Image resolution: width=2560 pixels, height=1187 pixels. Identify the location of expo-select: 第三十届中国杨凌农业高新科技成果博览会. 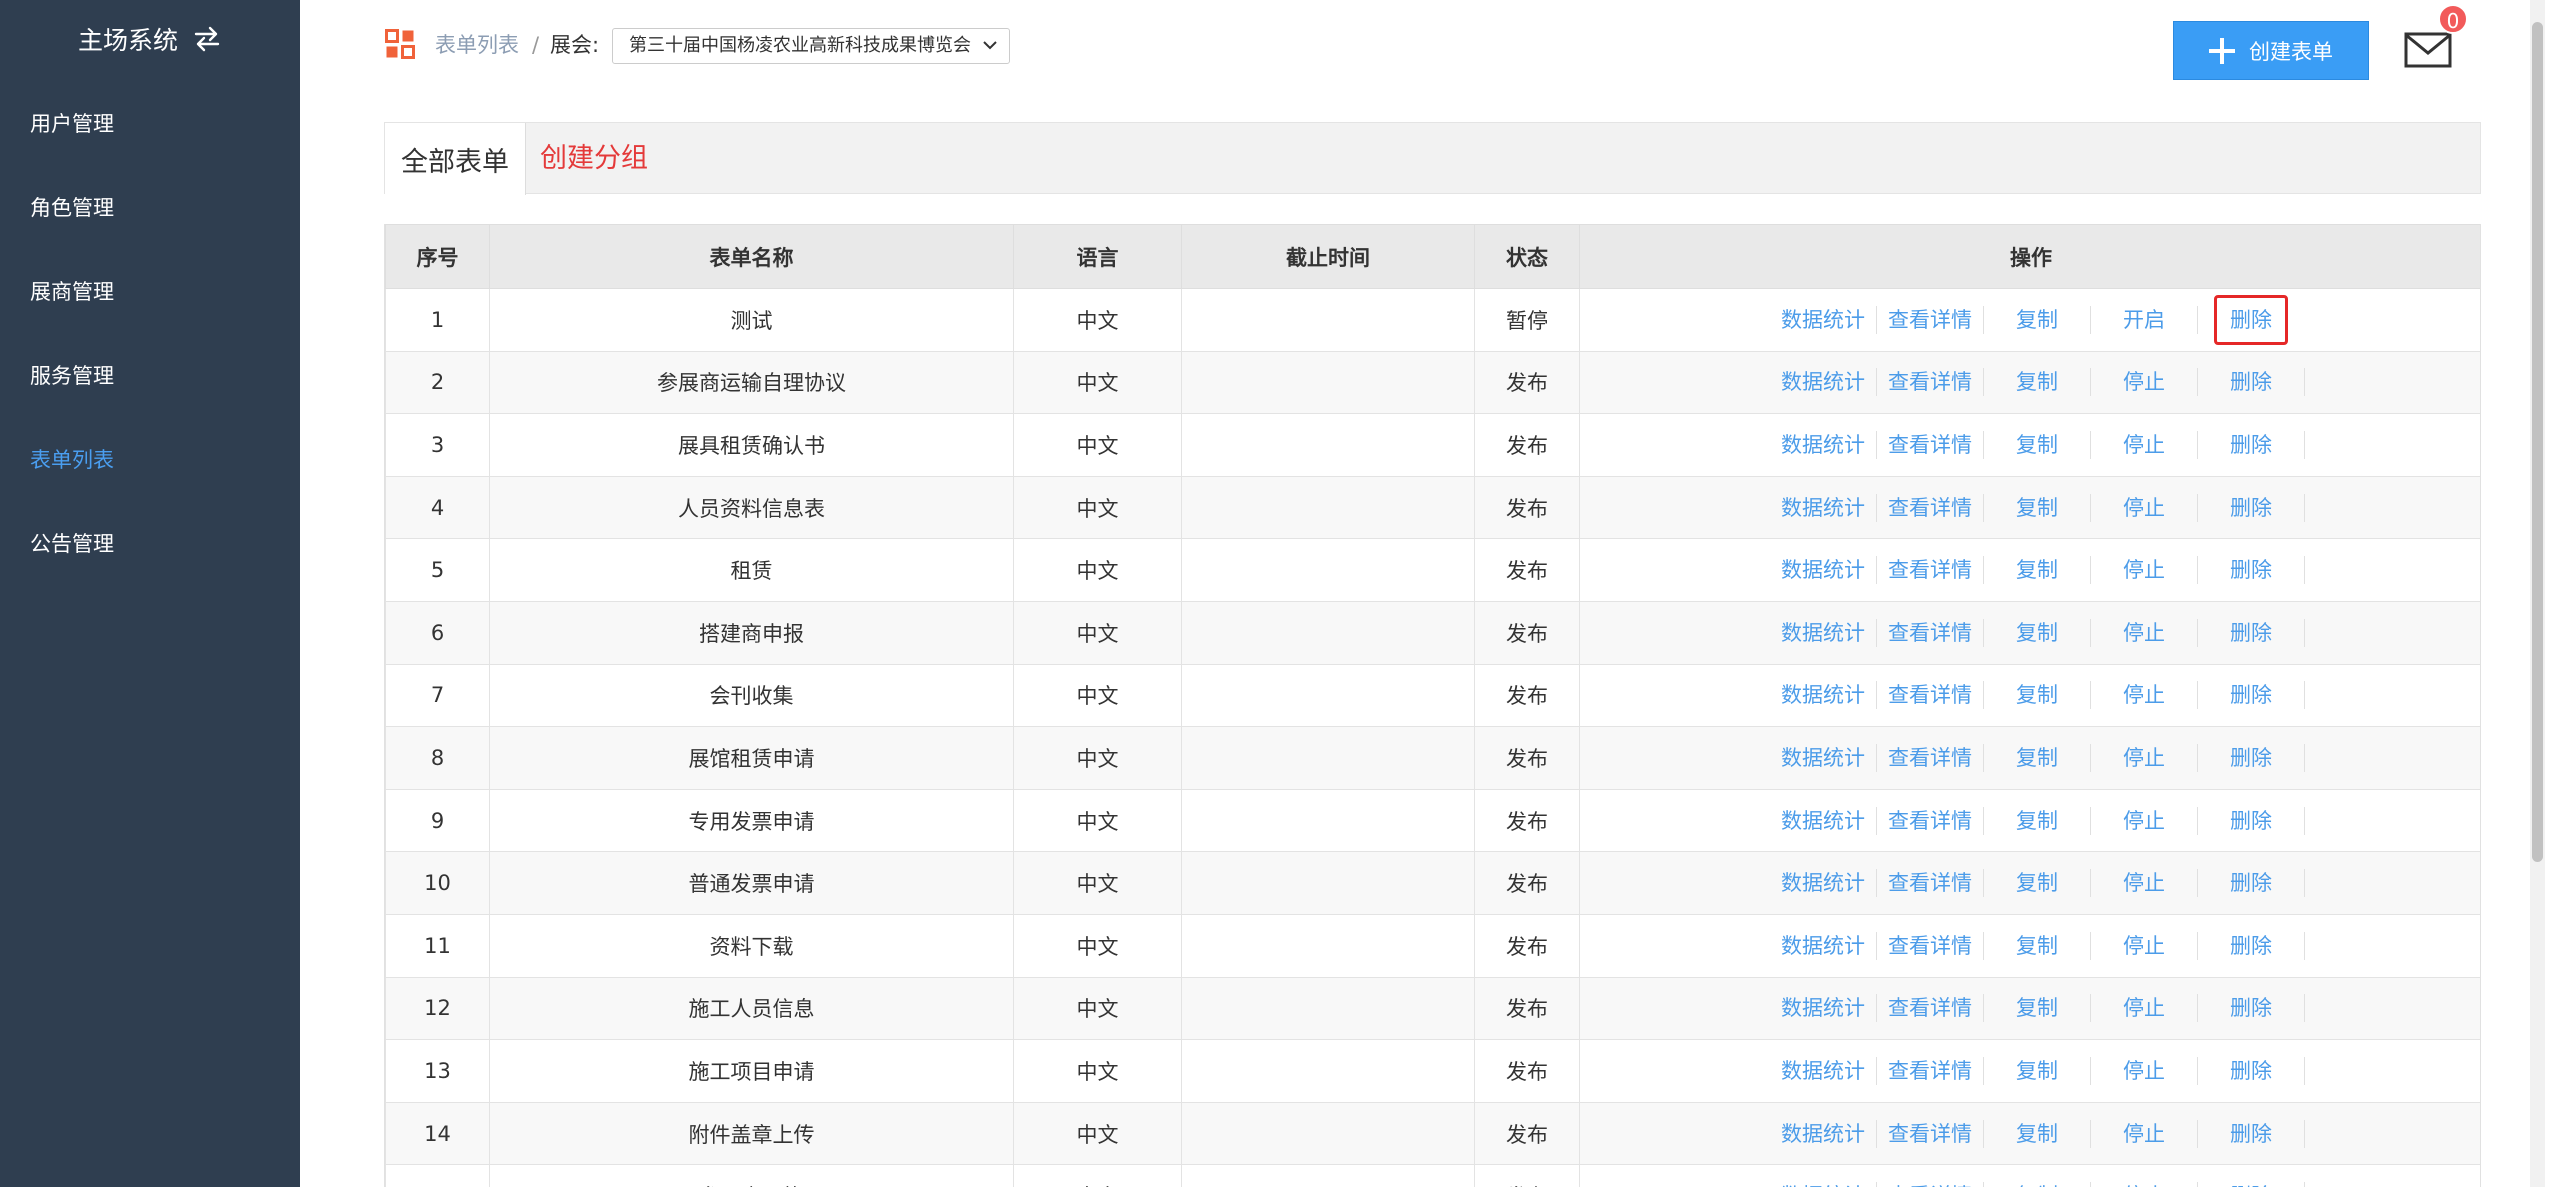
(811, 46).